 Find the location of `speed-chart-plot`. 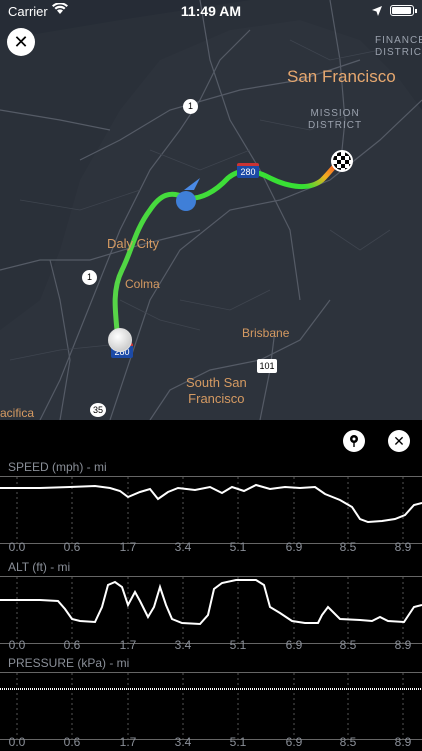

speed-chart-plot is located at coordinates (211, 510).